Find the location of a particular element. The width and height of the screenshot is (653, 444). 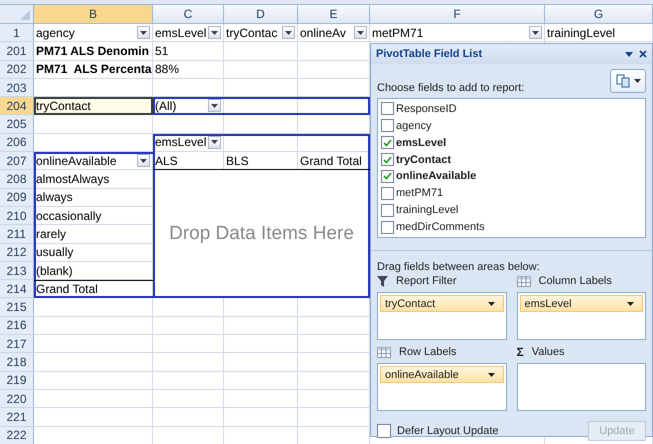

row-header: 201 is located at coordinates (17, 51).